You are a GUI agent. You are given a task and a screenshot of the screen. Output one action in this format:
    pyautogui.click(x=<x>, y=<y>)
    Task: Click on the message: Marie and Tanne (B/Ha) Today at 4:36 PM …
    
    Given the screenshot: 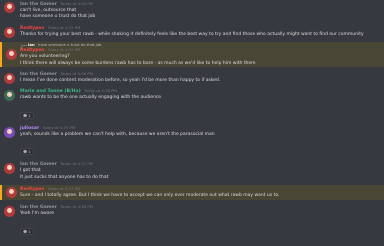 What is the action you would take?
    pyautogui.click(x=192, y=104)
    